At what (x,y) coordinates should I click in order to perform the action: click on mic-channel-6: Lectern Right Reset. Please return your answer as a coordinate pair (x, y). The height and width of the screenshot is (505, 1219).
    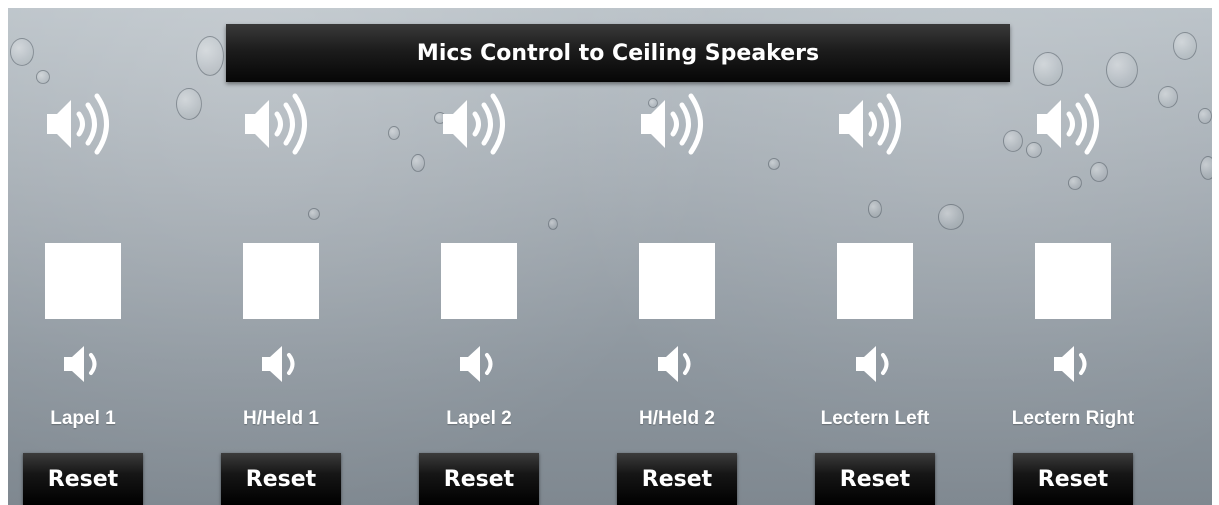
    Looking at the image, I should click on (1073, 256).